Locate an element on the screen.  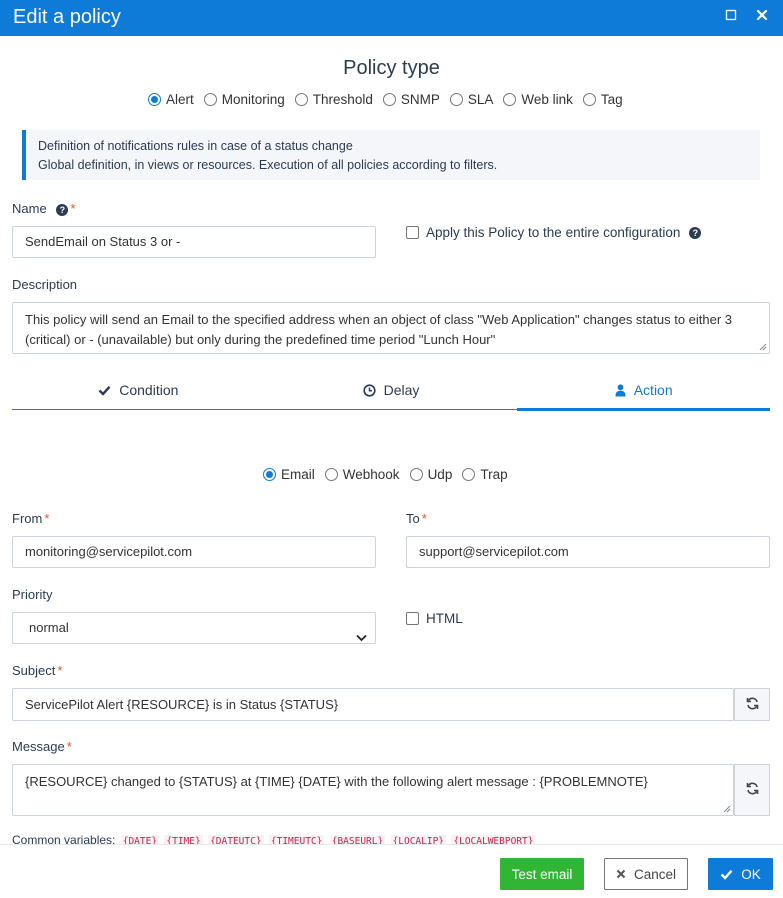
radio-snmp is located at coordinates (389, 99).